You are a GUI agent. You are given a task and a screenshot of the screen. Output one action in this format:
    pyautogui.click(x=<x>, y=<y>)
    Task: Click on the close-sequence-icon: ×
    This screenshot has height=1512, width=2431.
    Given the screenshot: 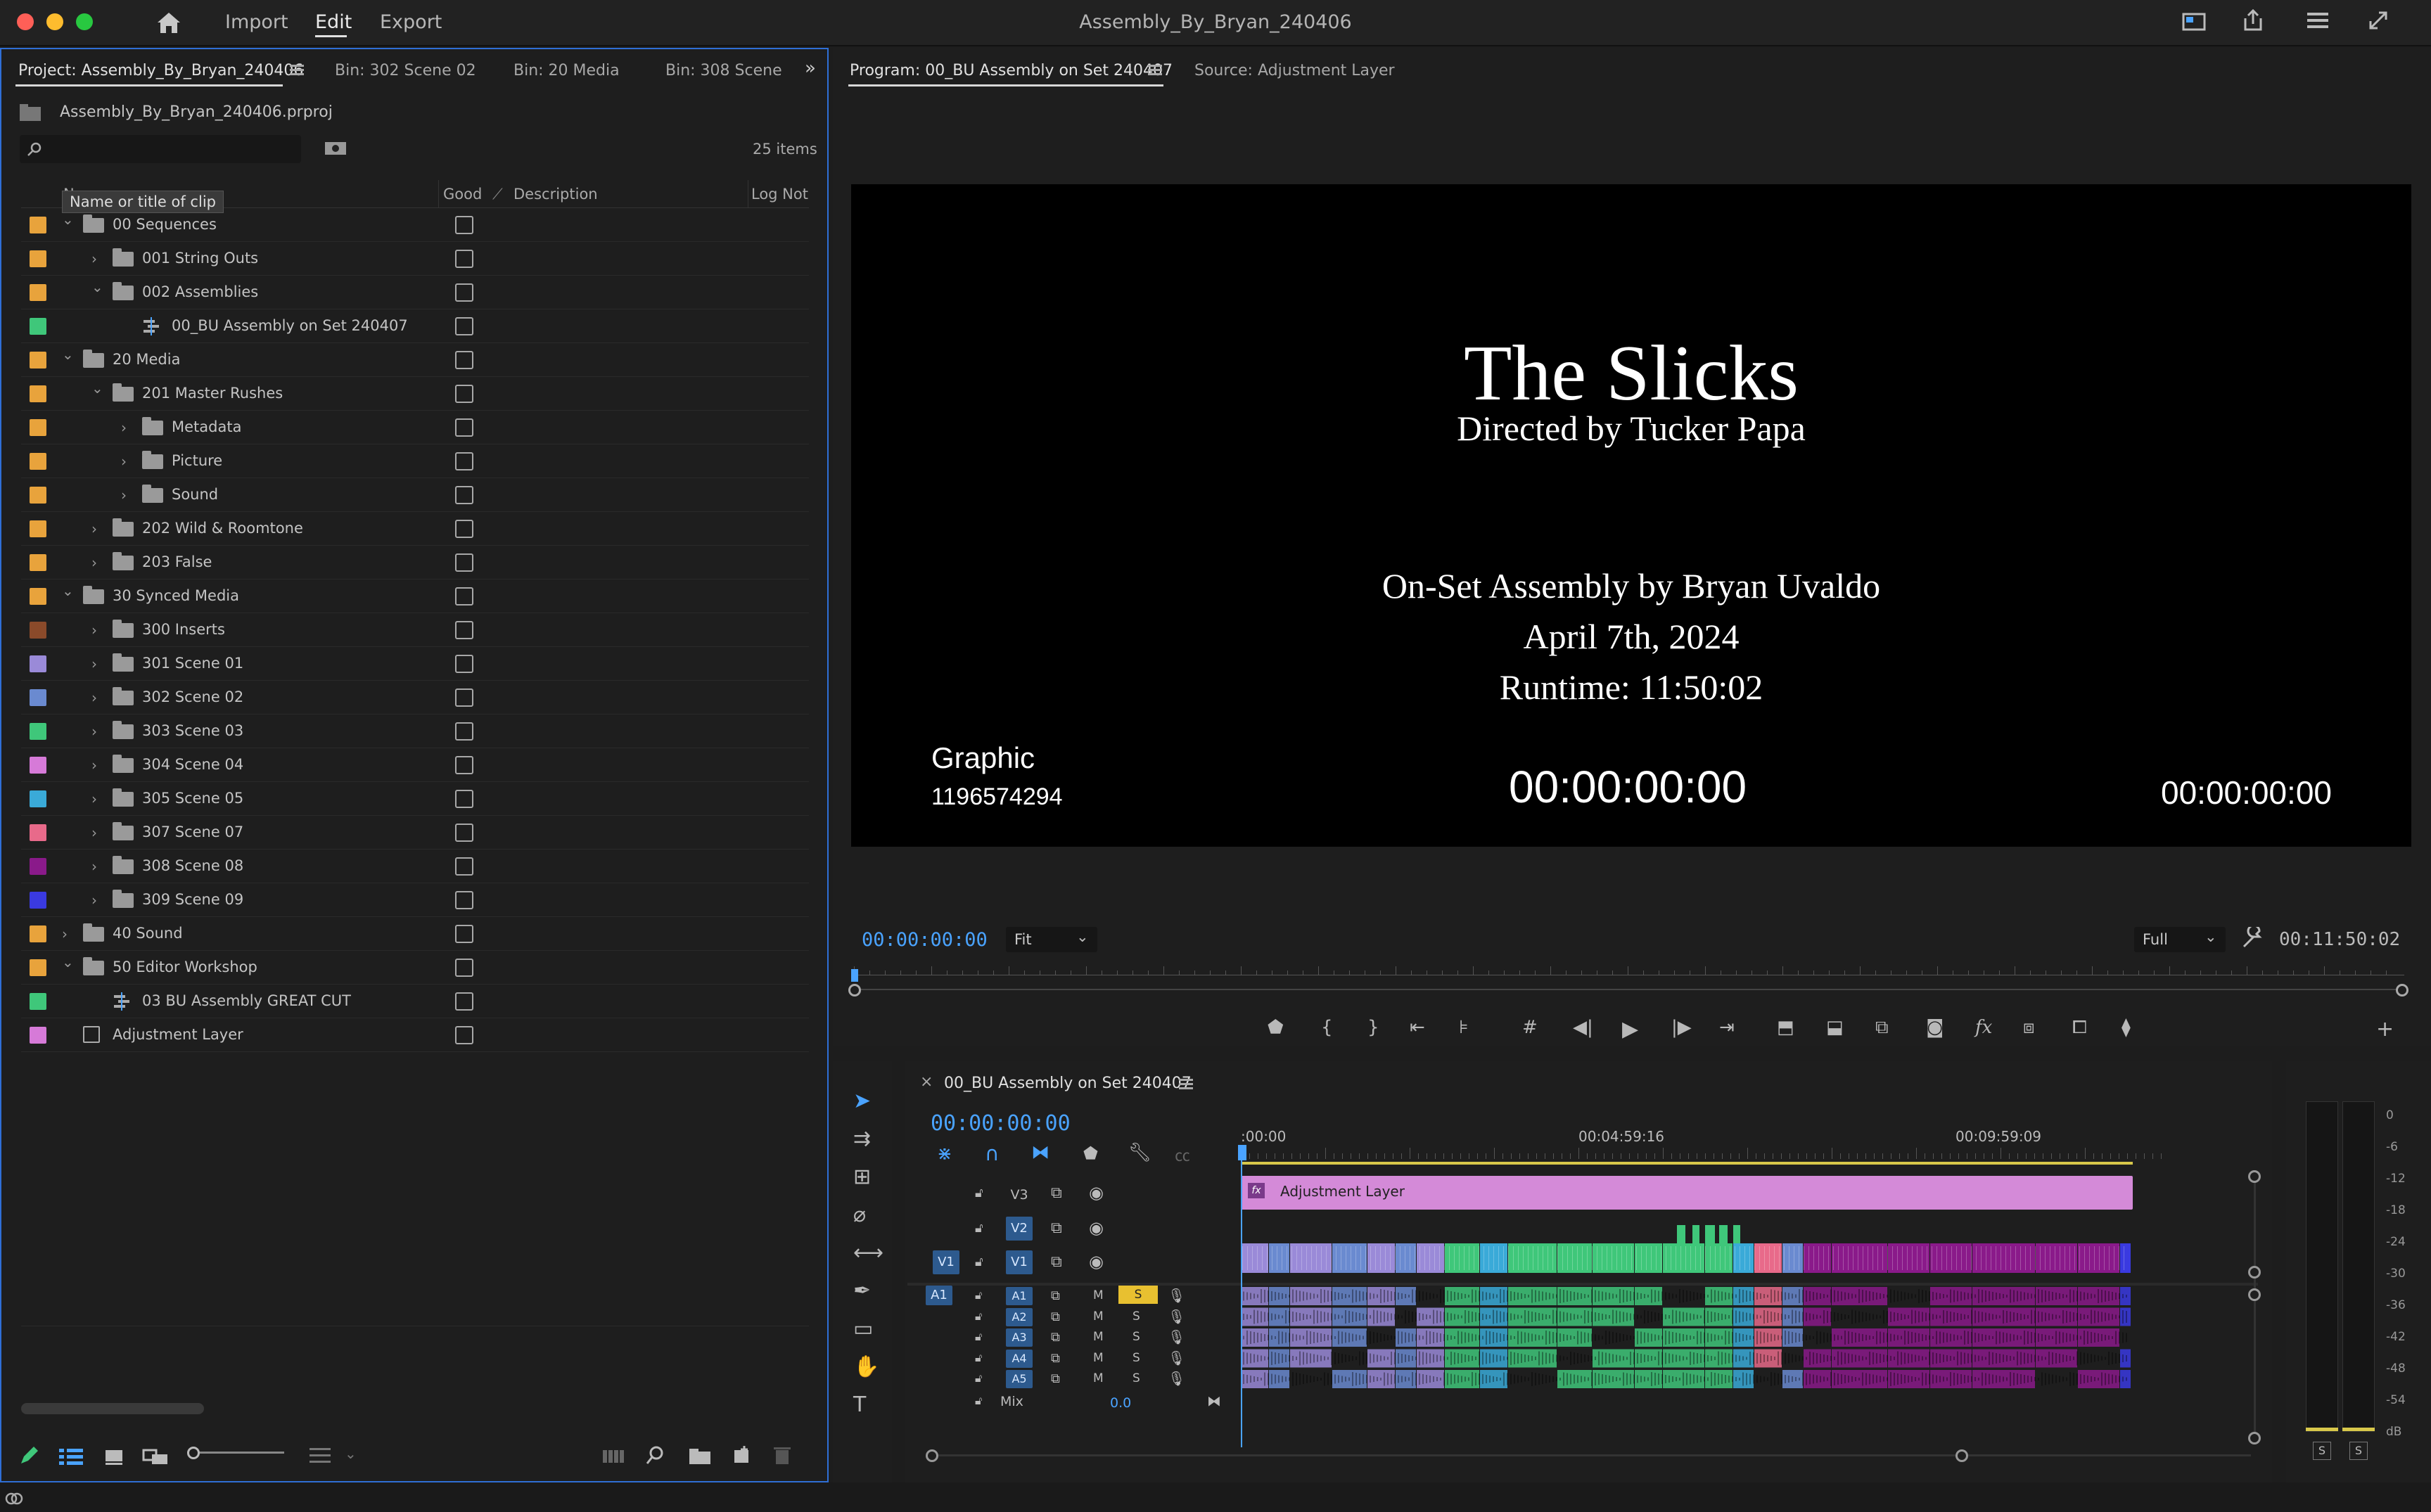 What is the action you would take?
    pyautogui.click(x=927, y=1082)
    